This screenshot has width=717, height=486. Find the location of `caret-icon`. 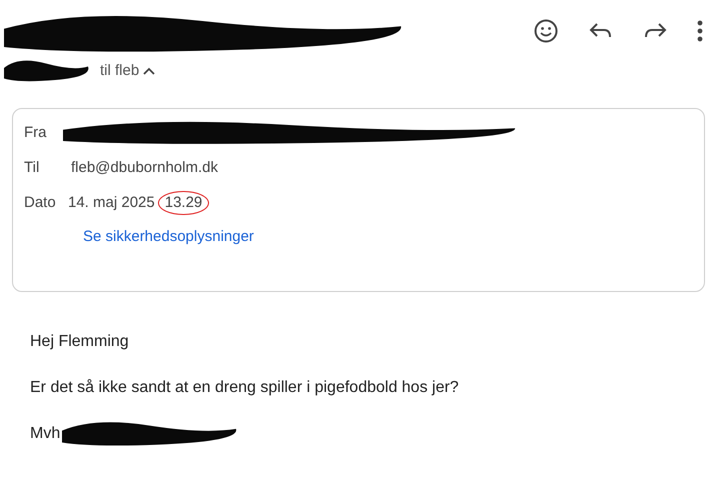

caret-icon is located at coordinates (149, 71).